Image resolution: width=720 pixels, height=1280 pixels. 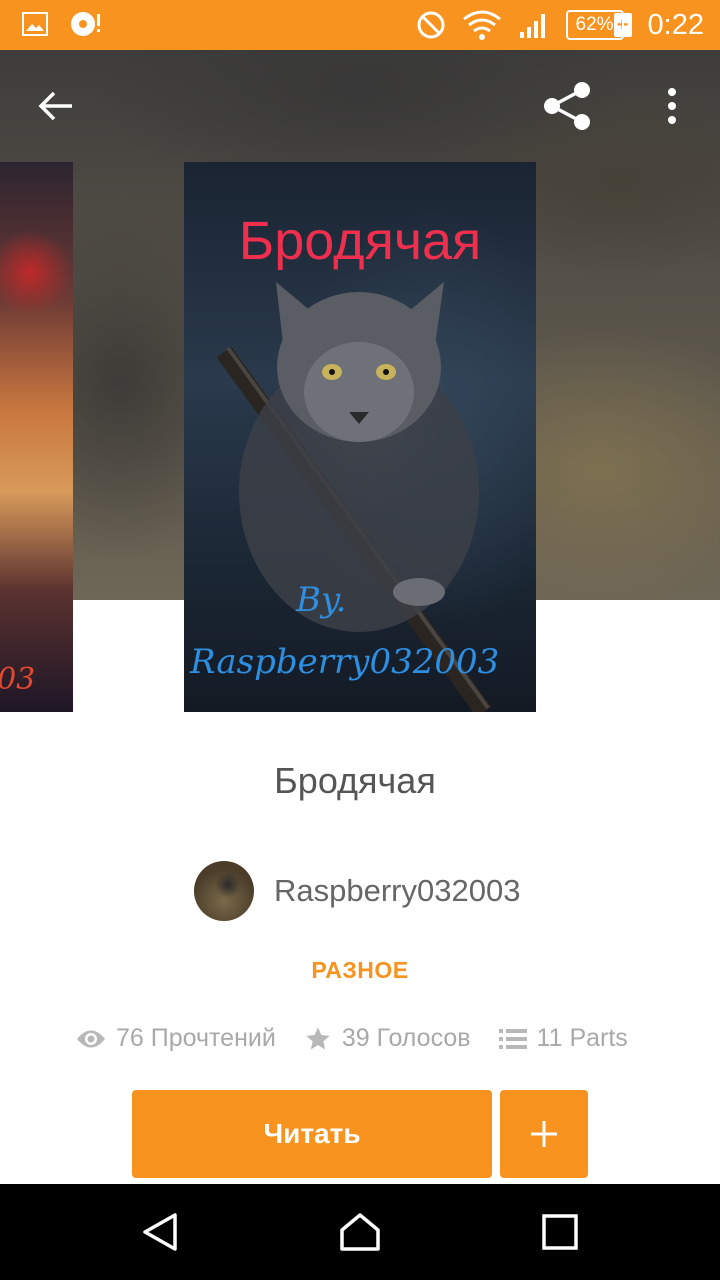 I want to click on status-bar: 62% + 0:22, so click(x=360, y=25).